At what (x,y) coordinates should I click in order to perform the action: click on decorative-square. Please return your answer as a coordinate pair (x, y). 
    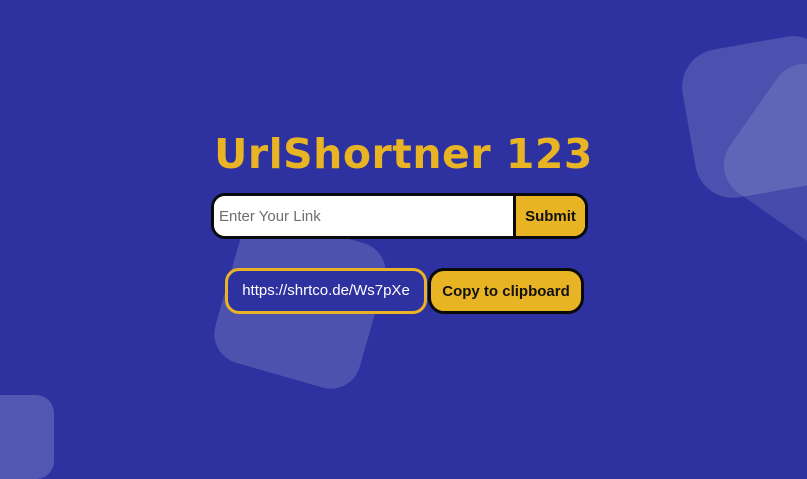
    Looking at the image, I should click on (27, 437).